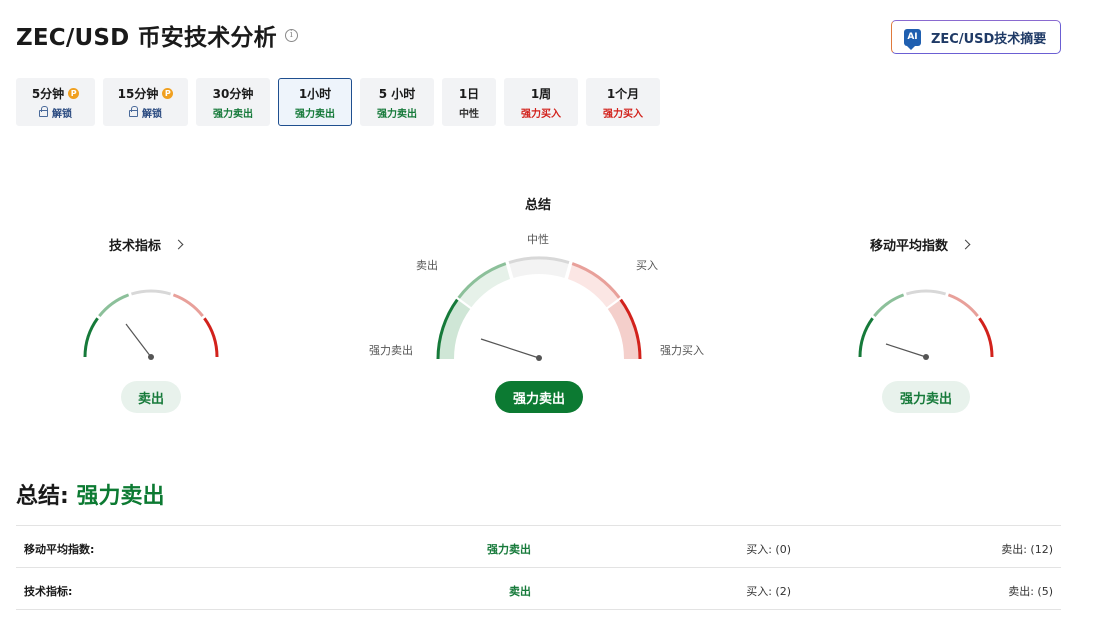 The width and height of the screenshot is (1096, 628). I want to click on technical-indicators-link: 技术指标, so click(146, 244).